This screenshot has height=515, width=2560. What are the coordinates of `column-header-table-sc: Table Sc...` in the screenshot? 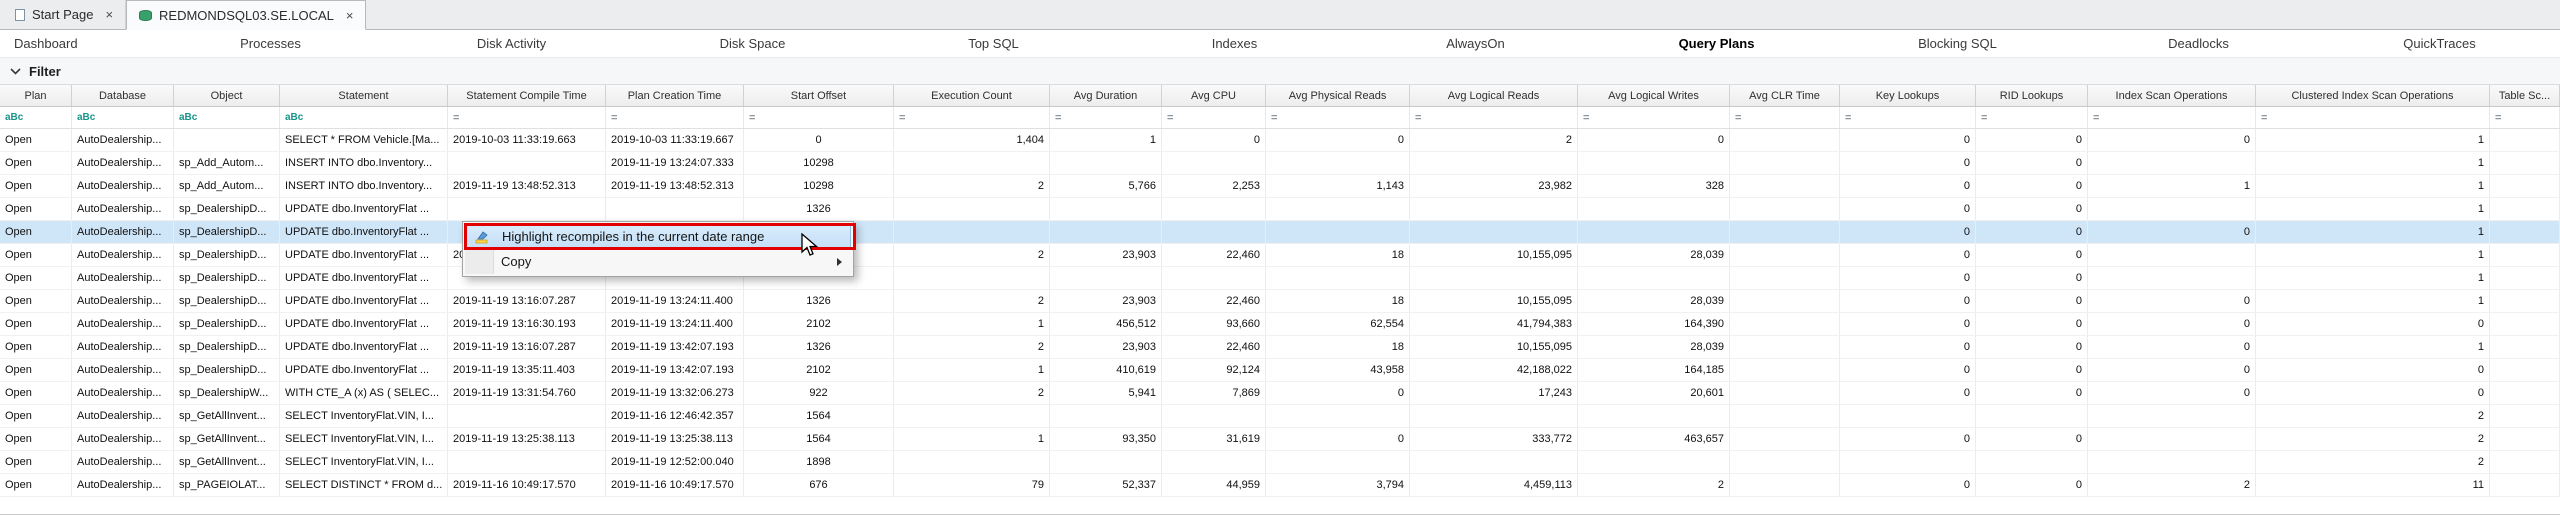 It's located at (2525, 95).